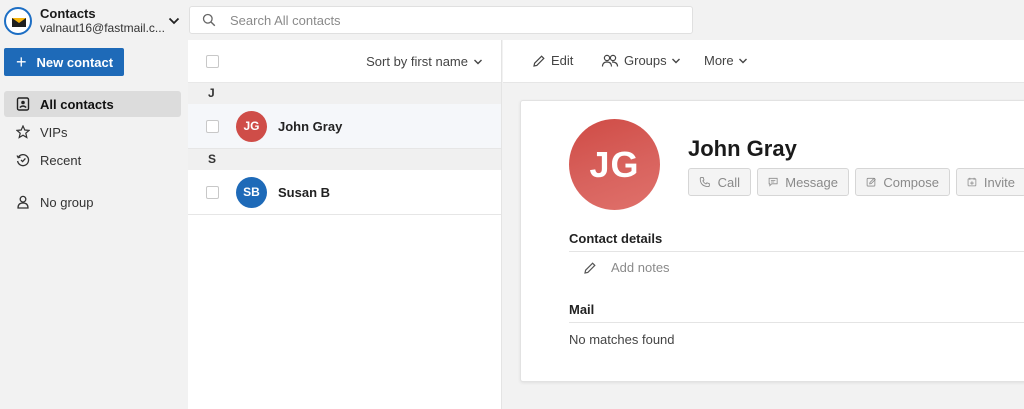 The height and width of the screenshot is (409, 1024). I want to click on new-contact-button: + New contact, so click(64, 62).